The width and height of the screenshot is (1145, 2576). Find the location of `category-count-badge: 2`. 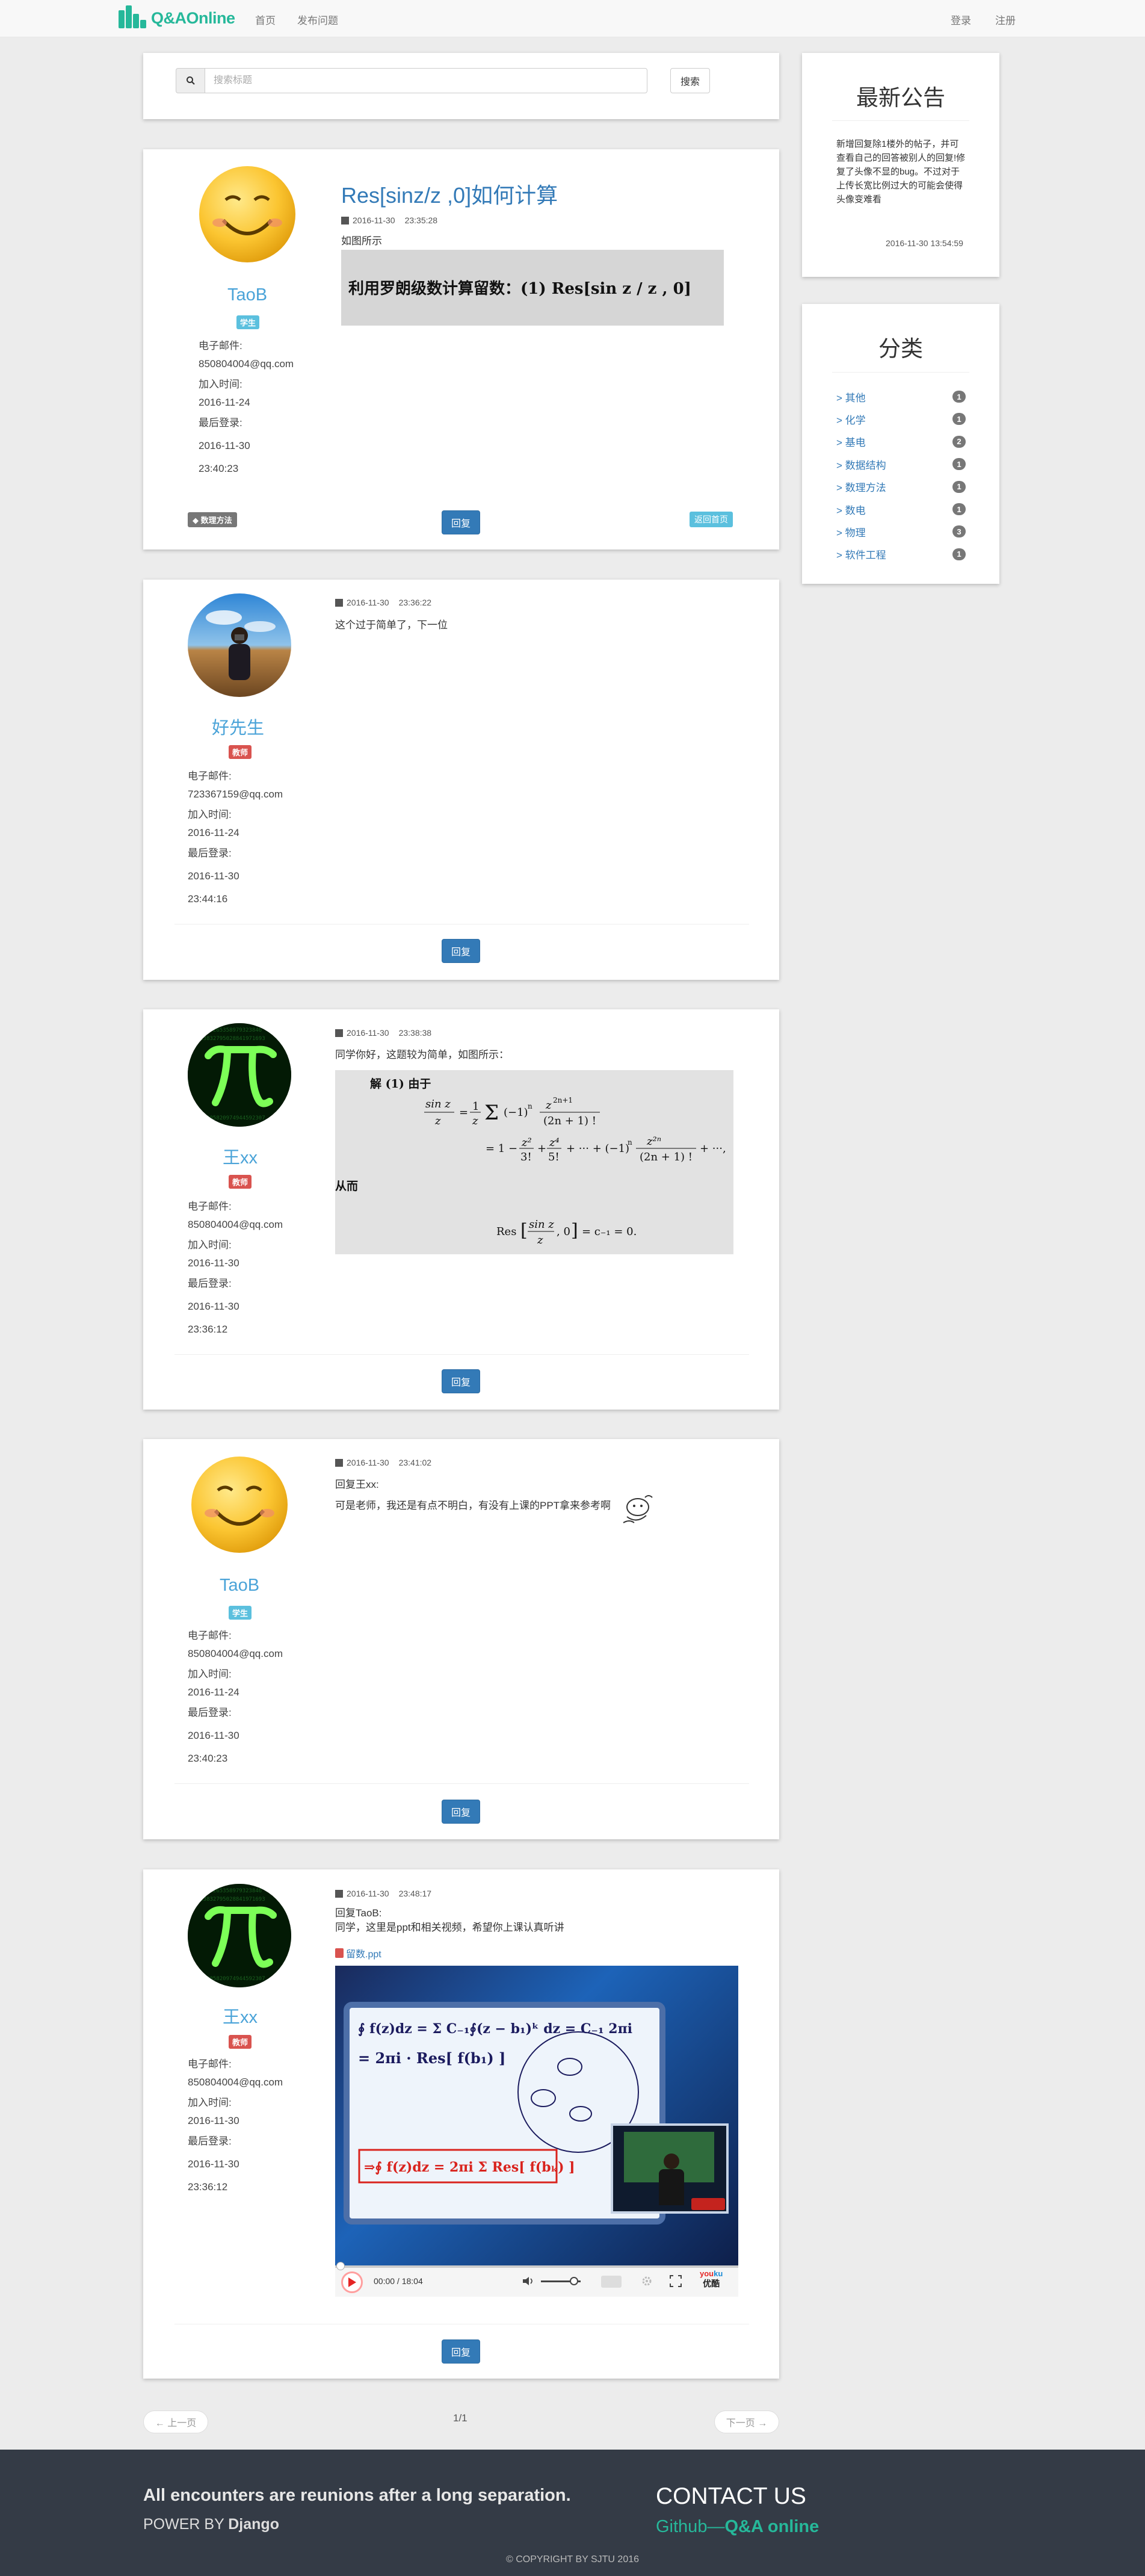

category-count-badge: 2 is located at coordinates (959, 442).